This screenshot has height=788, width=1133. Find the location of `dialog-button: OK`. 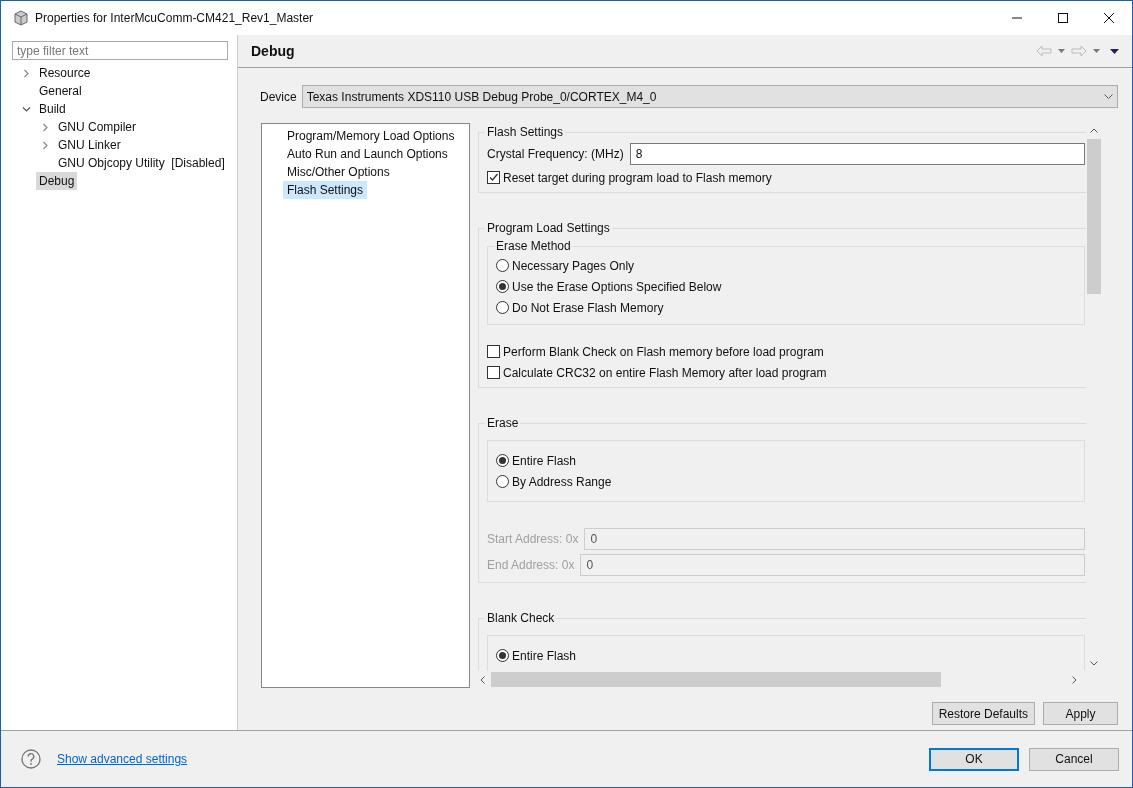

dialog-button: OK is located at coordinates (974, 759).